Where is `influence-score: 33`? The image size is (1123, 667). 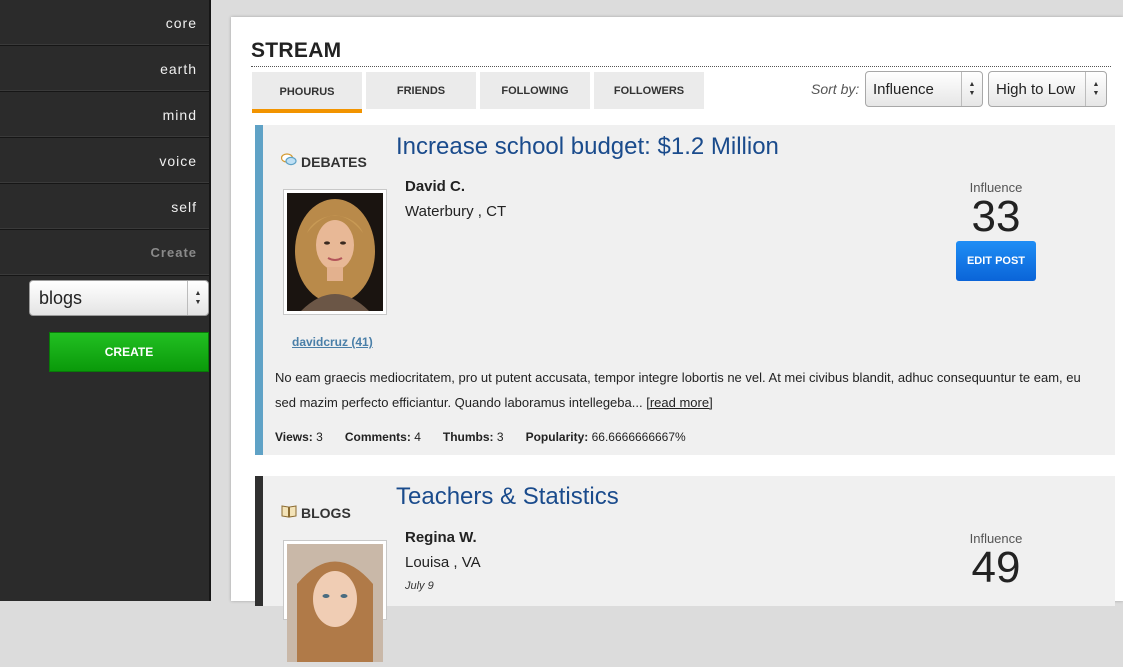
influence-score: 33 is located at coordinates (996, 216).